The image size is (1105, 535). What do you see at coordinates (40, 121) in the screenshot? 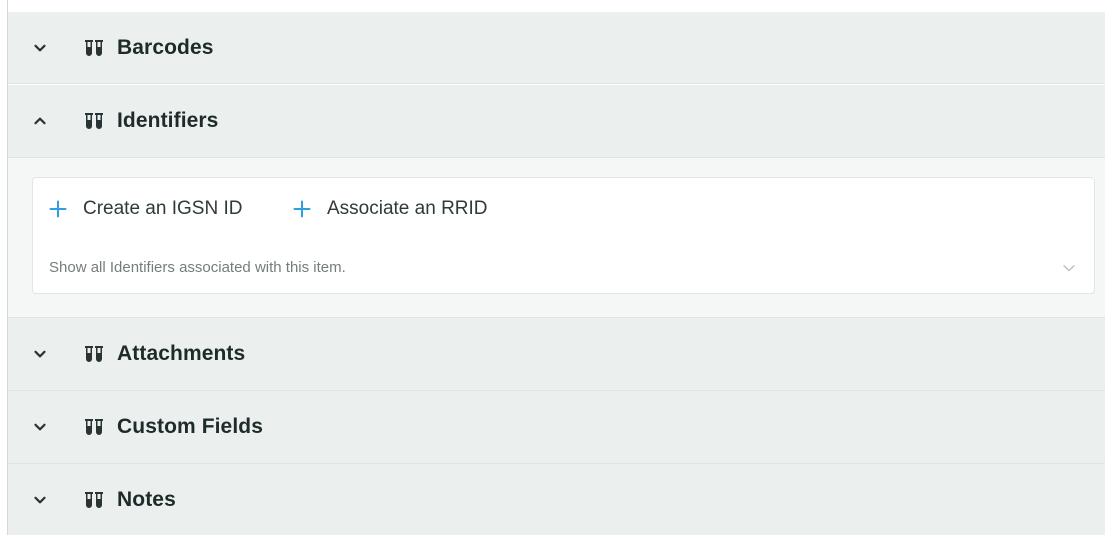
I see `chevron-up-icon` at bounding box center [40, 121].